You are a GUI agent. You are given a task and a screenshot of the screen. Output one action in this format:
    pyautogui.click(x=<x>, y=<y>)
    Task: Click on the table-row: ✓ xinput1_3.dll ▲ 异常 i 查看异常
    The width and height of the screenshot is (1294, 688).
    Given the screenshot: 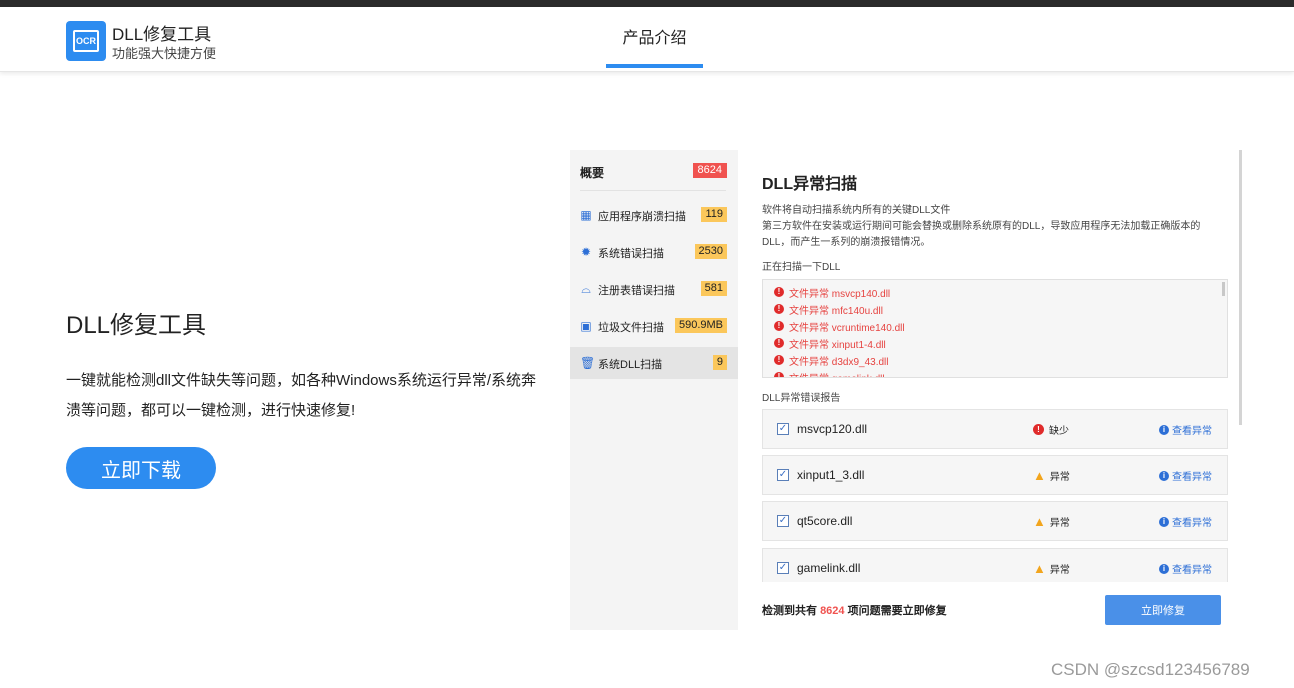 What is the action you would take?
    pyautogui.click(x=995, y=475)
    